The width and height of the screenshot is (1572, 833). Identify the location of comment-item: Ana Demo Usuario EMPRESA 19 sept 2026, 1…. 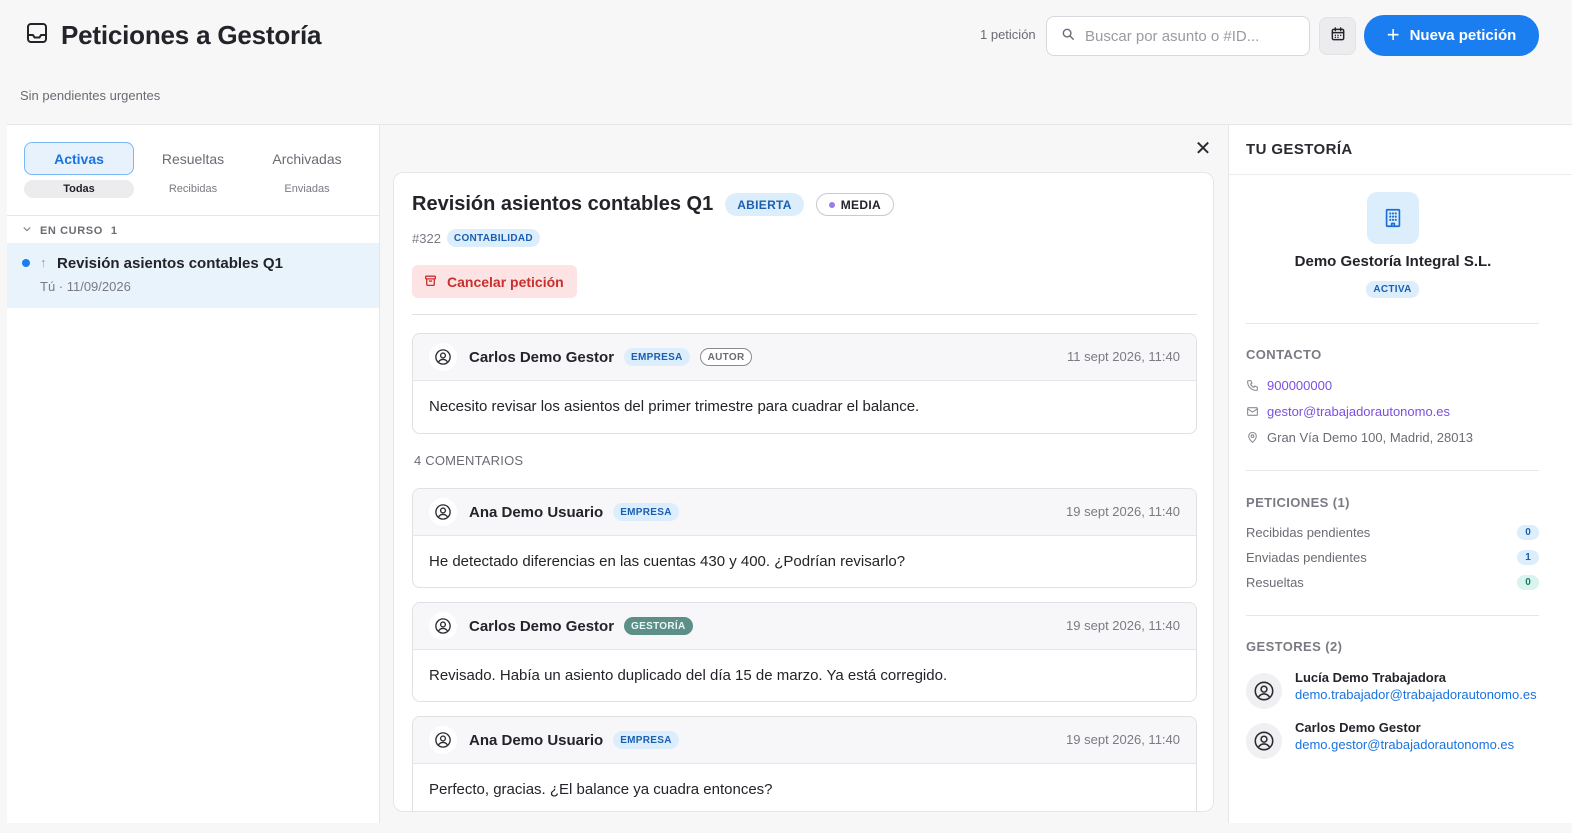
(804, 538).